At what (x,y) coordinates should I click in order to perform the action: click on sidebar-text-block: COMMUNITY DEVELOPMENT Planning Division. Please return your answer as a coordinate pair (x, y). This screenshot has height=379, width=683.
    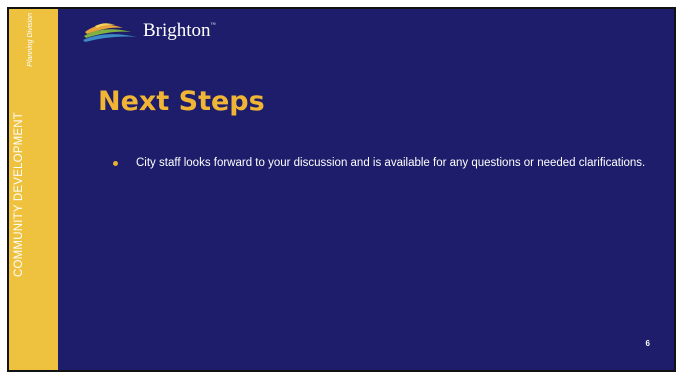
    Looking at the image, I should click on (24, 143).